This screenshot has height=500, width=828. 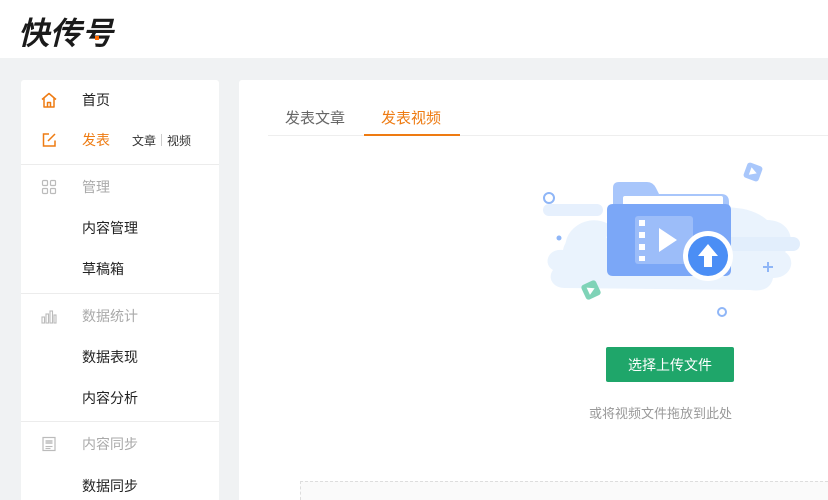 I want to click on logo-accent-dot, so click(x=97, y=38).